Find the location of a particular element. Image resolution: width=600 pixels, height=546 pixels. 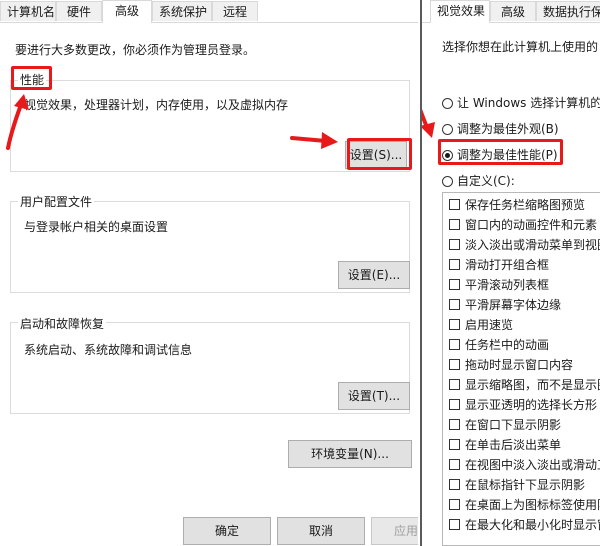

option-label: 显示亚透明的选择长方形 is located at coordinates (531, 405).